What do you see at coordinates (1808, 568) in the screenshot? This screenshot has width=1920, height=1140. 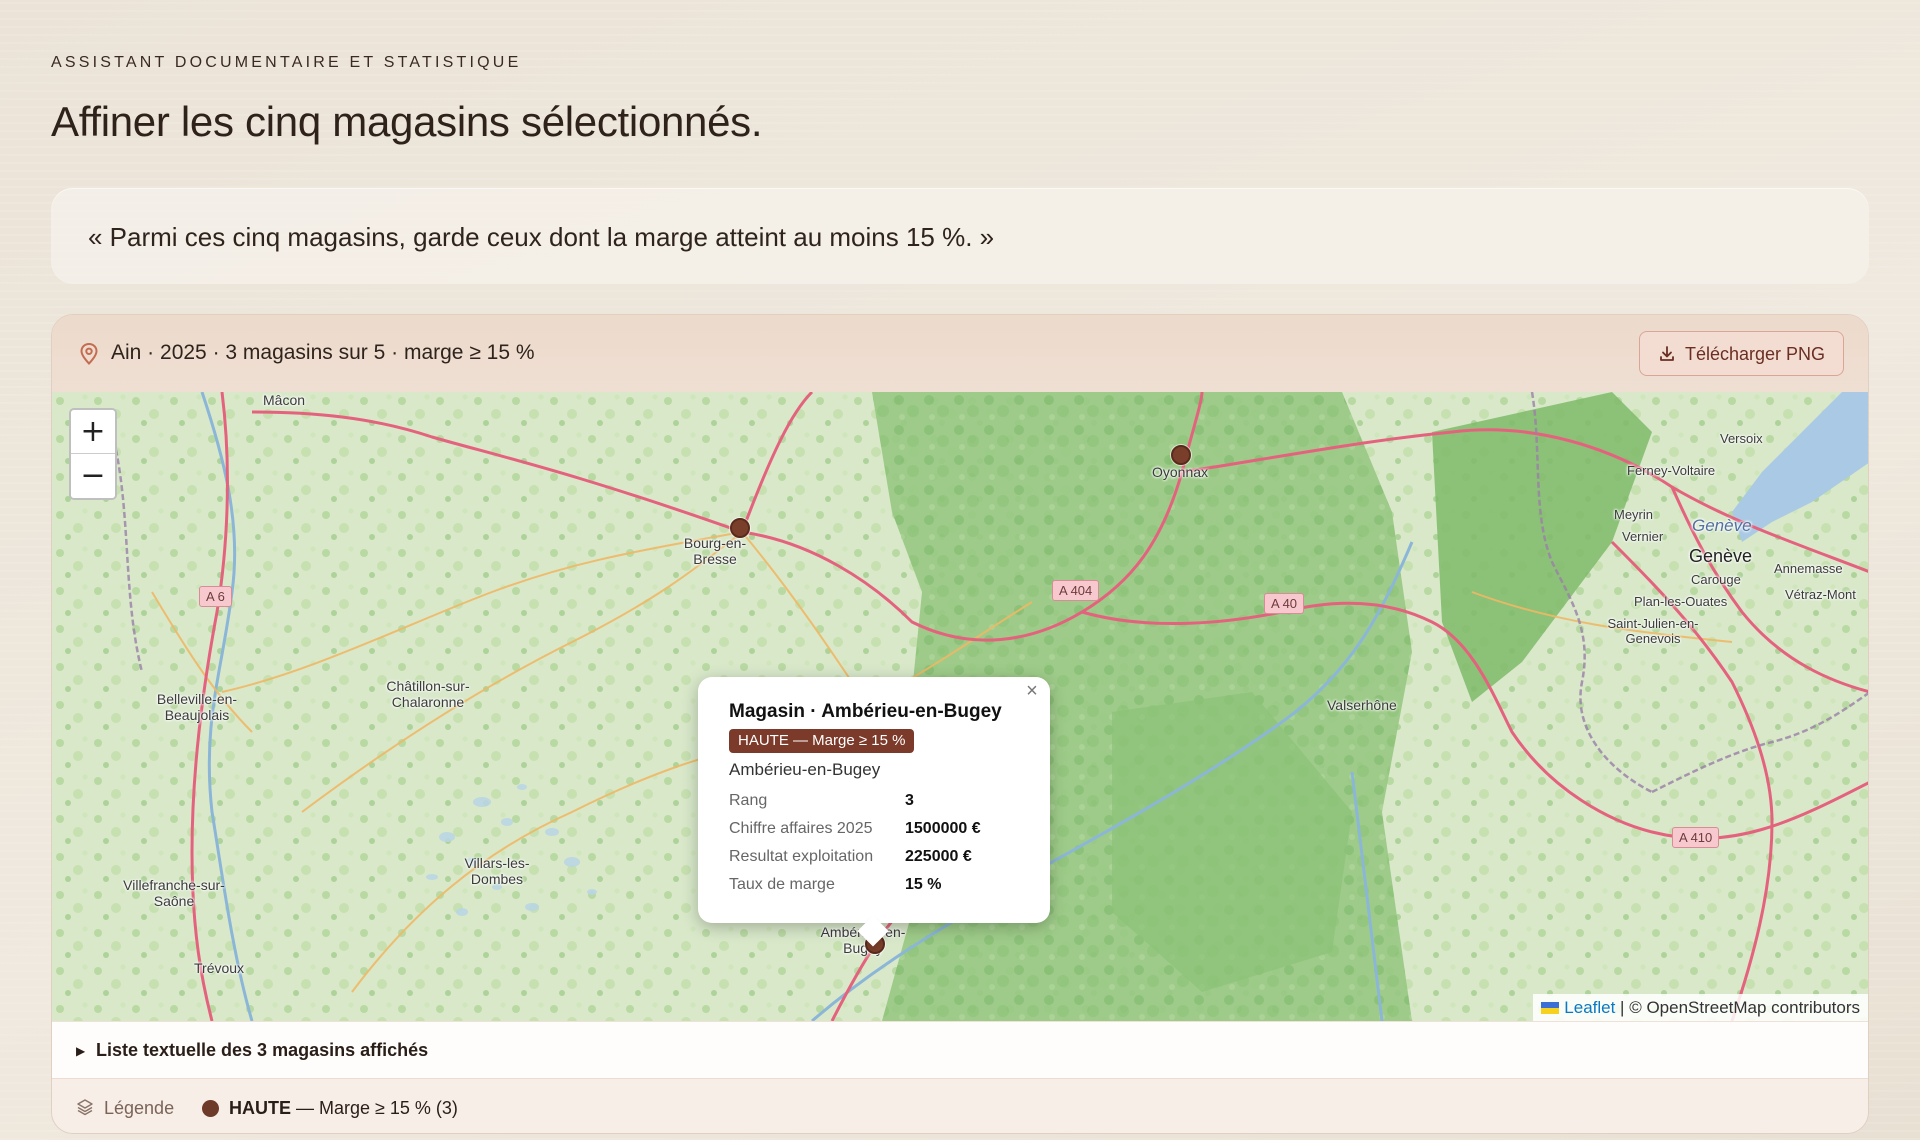 I see `place-annemasse: Annemasse` at bounding box center [1808, 568].